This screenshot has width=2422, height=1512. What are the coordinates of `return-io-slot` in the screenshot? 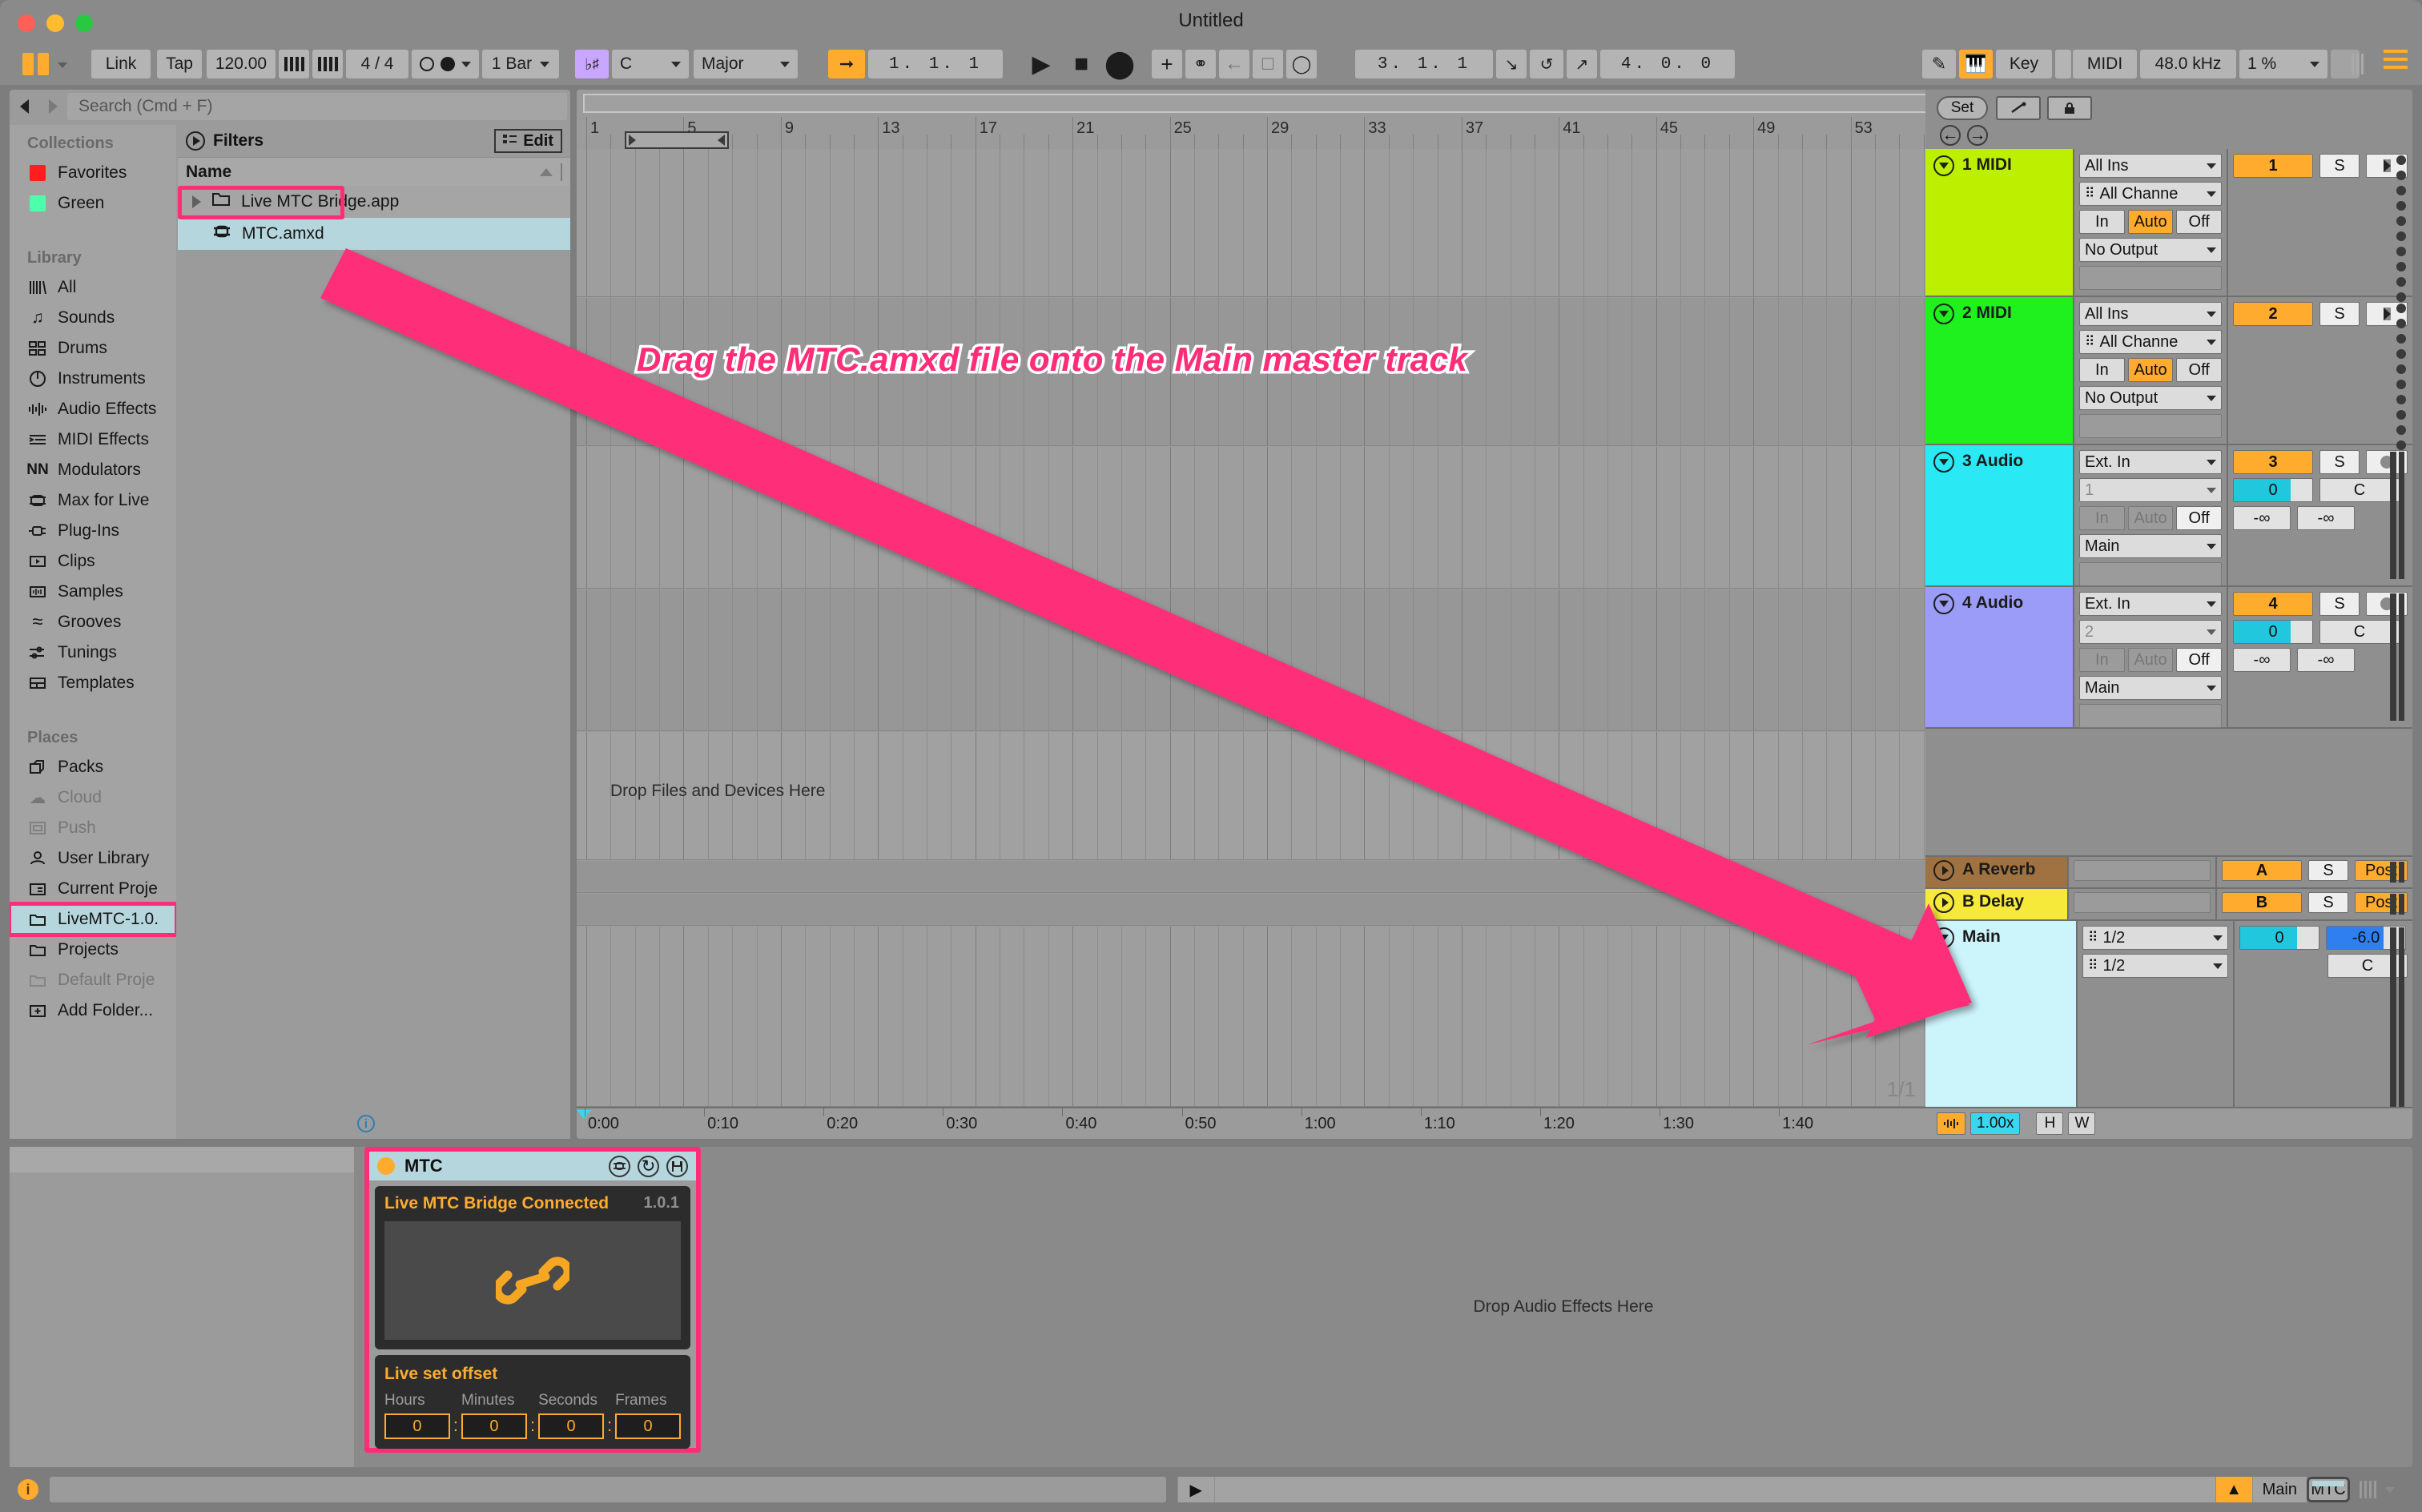 It's located at (2142, 902).